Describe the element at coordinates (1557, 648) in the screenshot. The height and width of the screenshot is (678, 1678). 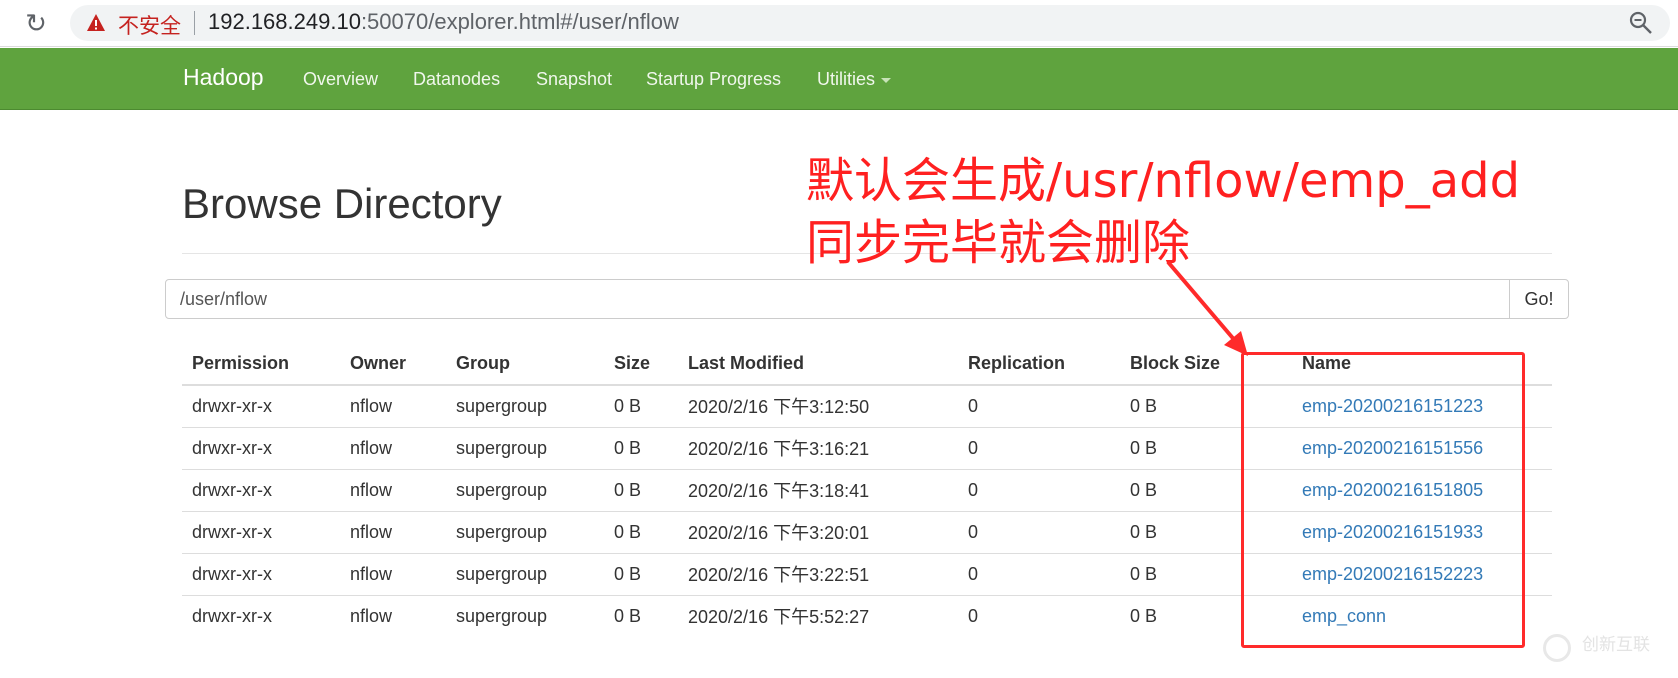
I see `watermark-logo-icon` at that location.